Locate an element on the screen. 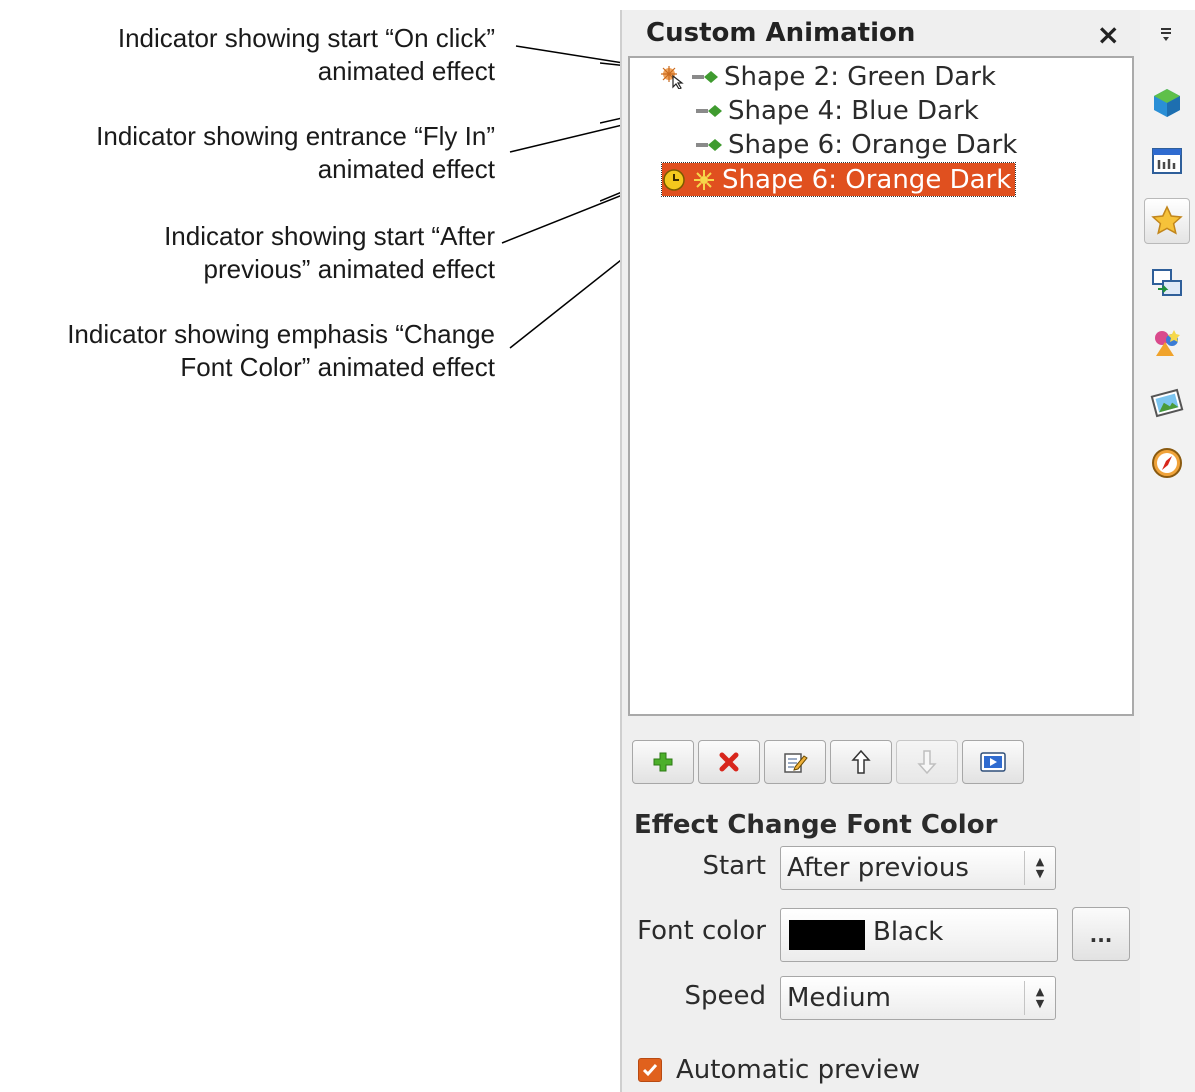 This screenshot has height=1092, width=1195. list-item-selected: Shape 6: Orange Dark is located at coordinates (838, 179).